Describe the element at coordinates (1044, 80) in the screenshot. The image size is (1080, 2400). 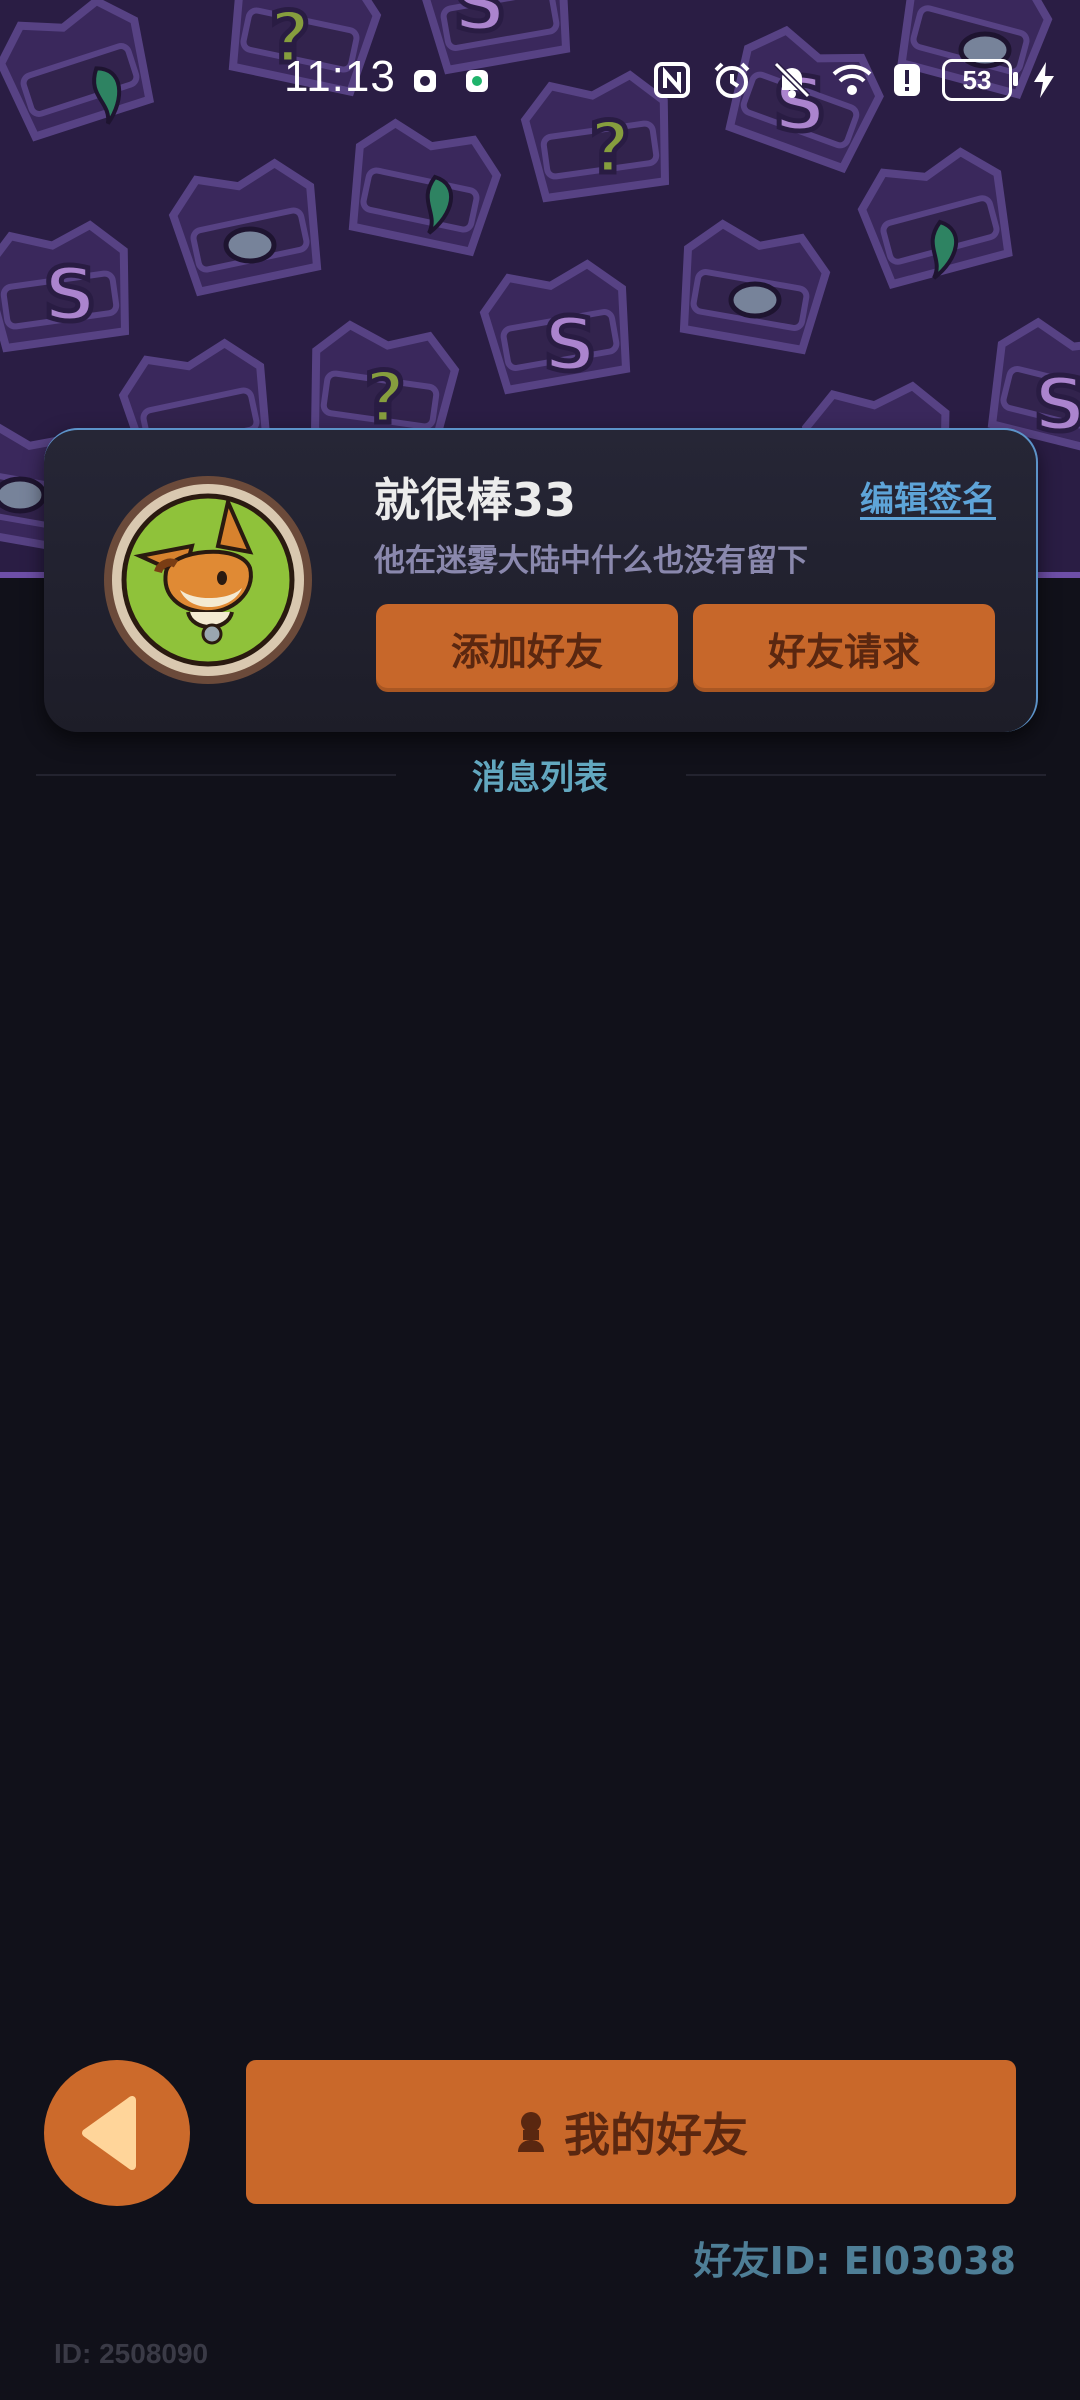
I see `charging-icon` at that location.